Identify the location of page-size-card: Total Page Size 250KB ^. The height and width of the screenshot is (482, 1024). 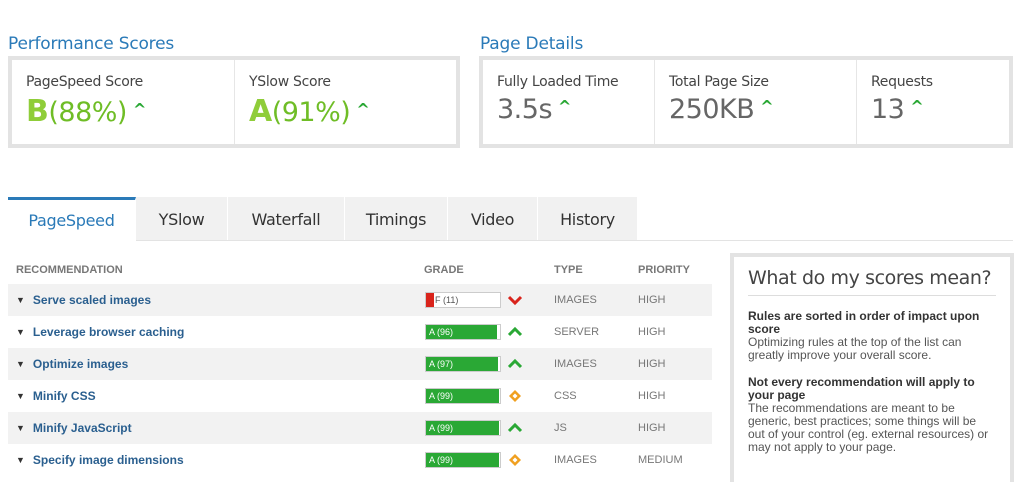
(755, 102).